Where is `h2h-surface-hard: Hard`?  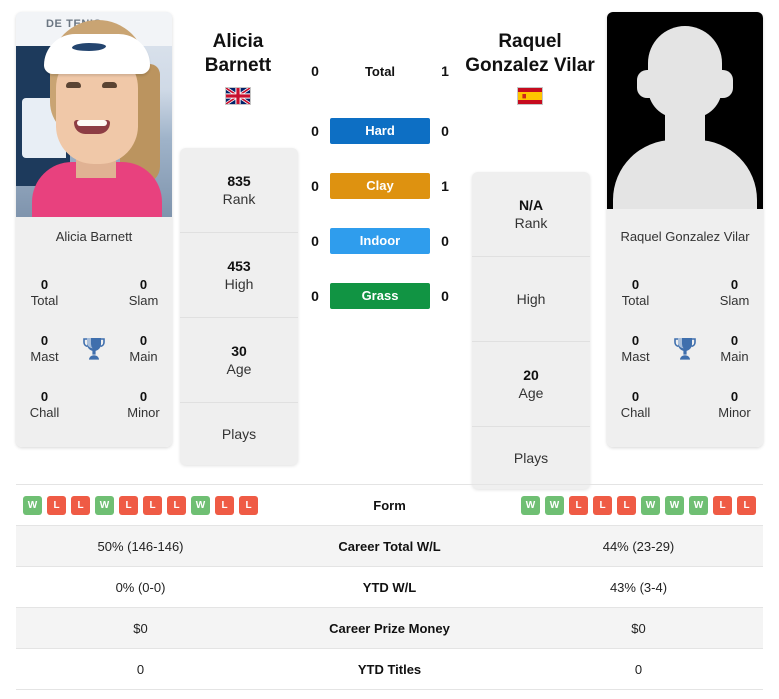
h2h-surface-hard: Hard is located at coordinates (380, 130).